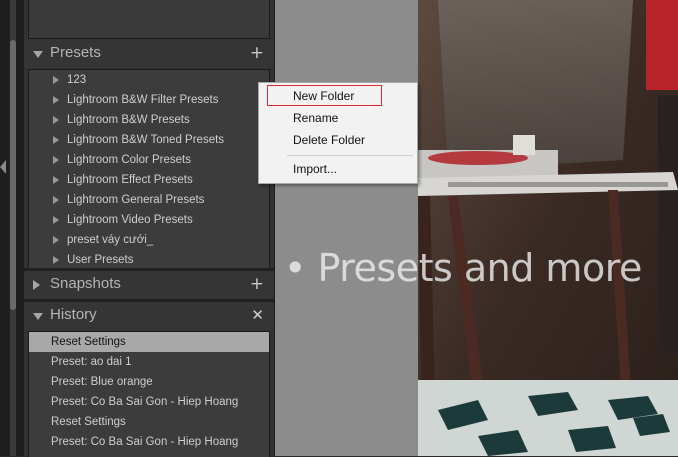 This screenshot has height=457, width=678. What do you see at coordinates (257, 284) in the screenshot?
I see `add-snapshot-icon: +` at bounding box center [257, 284].